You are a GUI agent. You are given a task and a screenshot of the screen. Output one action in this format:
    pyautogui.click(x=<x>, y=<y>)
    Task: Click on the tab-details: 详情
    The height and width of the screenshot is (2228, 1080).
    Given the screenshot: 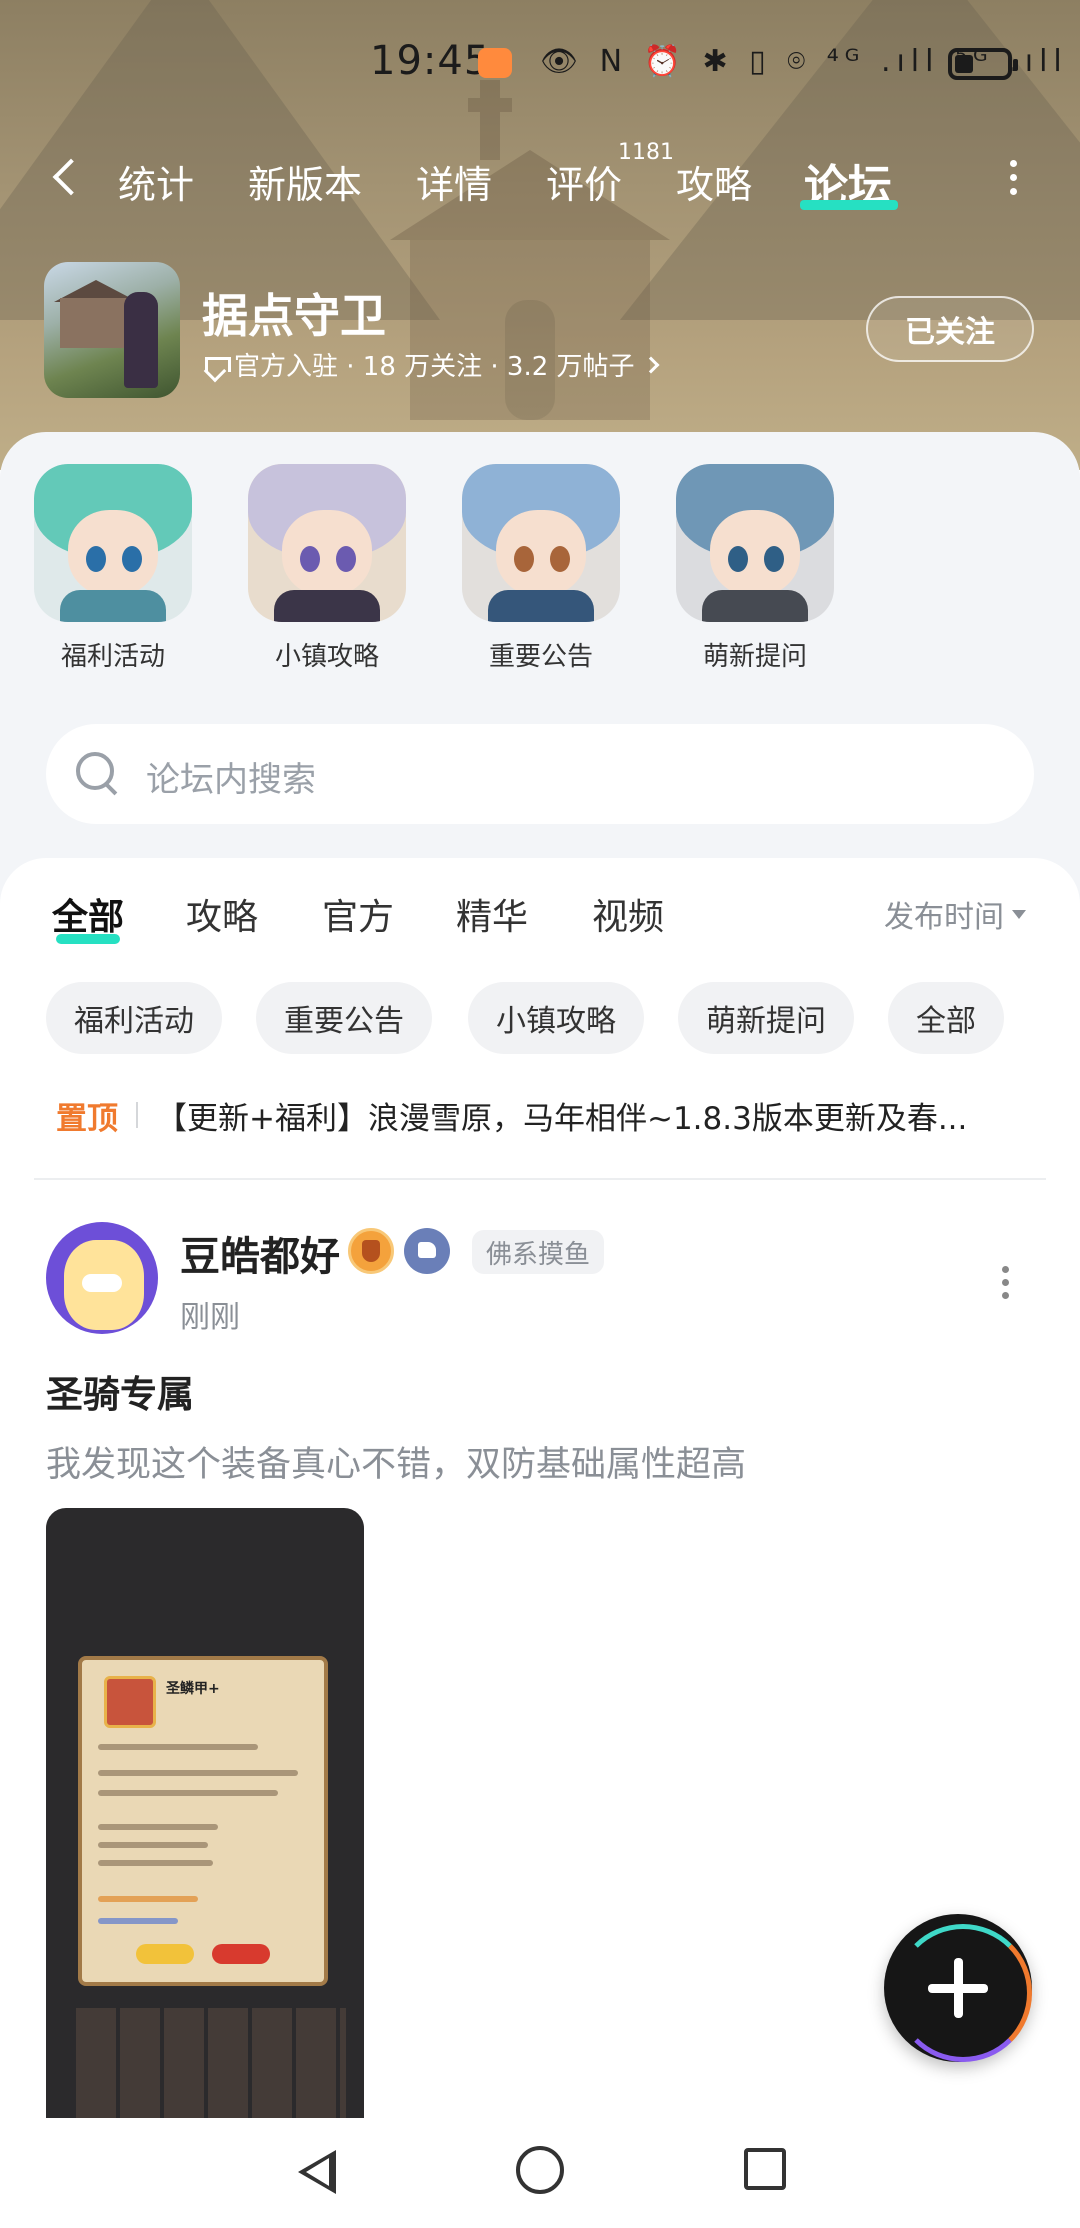 What is the action you would take?
    pyautogui.click(x=454, y=181)
    